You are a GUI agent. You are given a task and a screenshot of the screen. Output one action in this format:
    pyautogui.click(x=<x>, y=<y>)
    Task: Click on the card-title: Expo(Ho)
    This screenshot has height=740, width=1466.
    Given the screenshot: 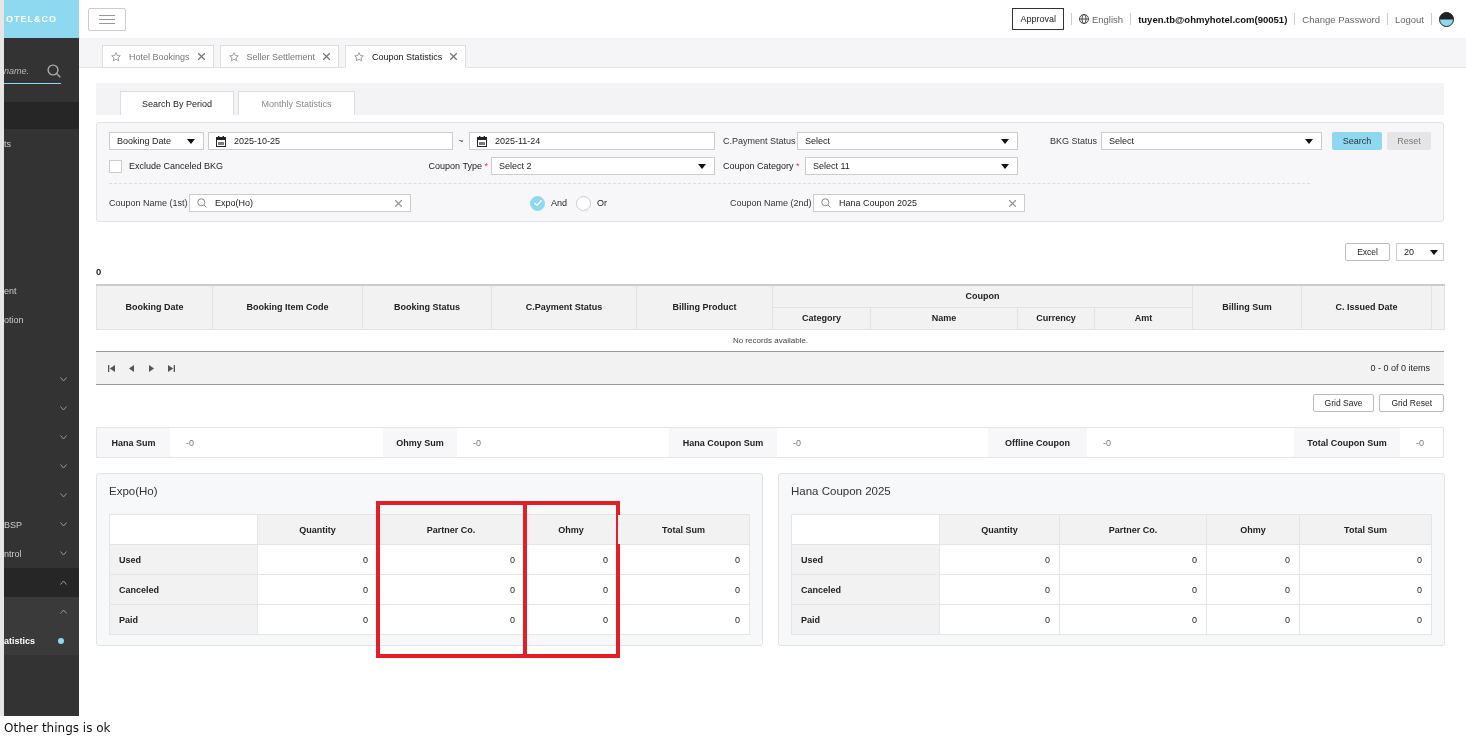 What is the action you would take?
    pyautogui.click(x=134, y=492)
    